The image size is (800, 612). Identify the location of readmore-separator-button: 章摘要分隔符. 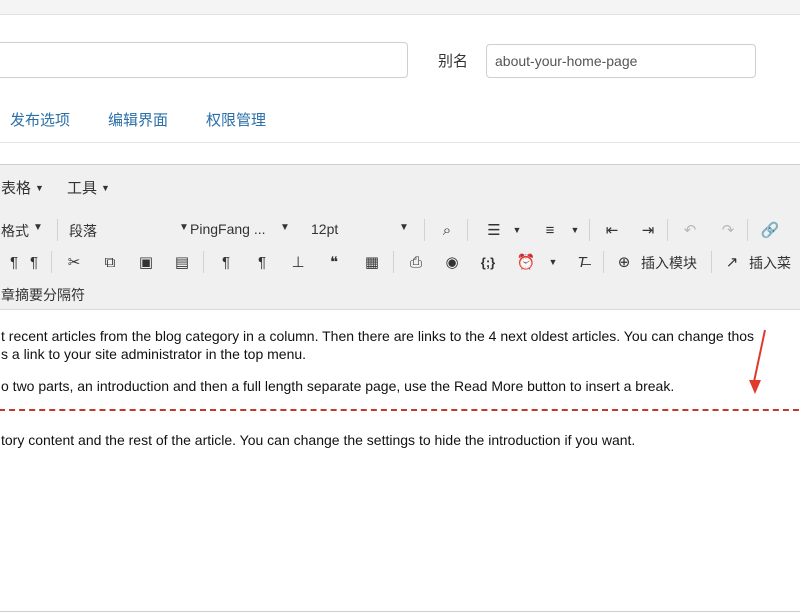
(43, 295).